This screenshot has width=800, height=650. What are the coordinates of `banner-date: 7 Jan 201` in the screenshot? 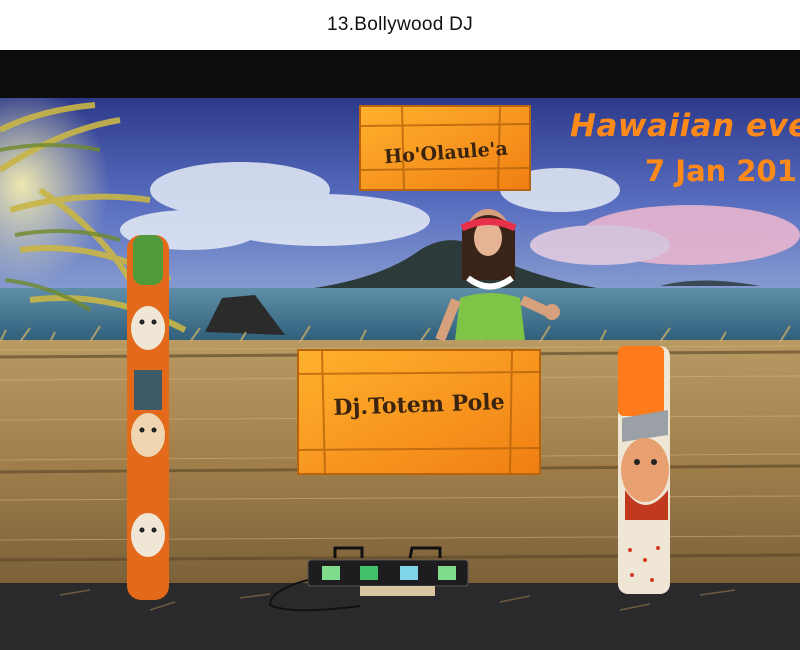 It's located at (721, 171).